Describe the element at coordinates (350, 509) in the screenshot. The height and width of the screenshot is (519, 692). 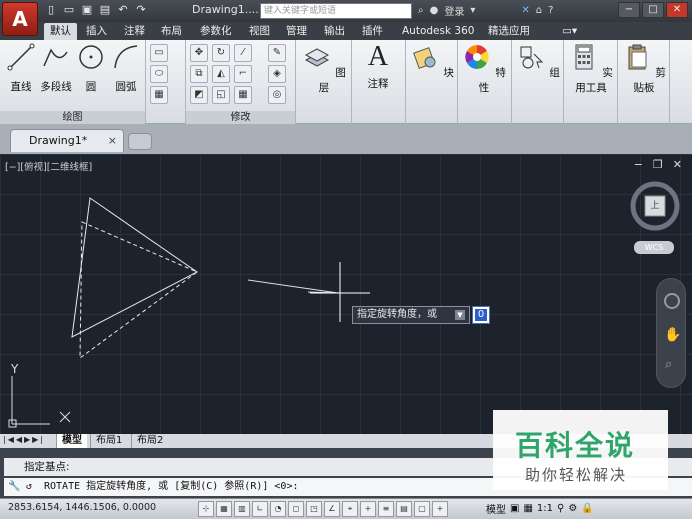
I see `ducs-icon: ⌖` at that location.